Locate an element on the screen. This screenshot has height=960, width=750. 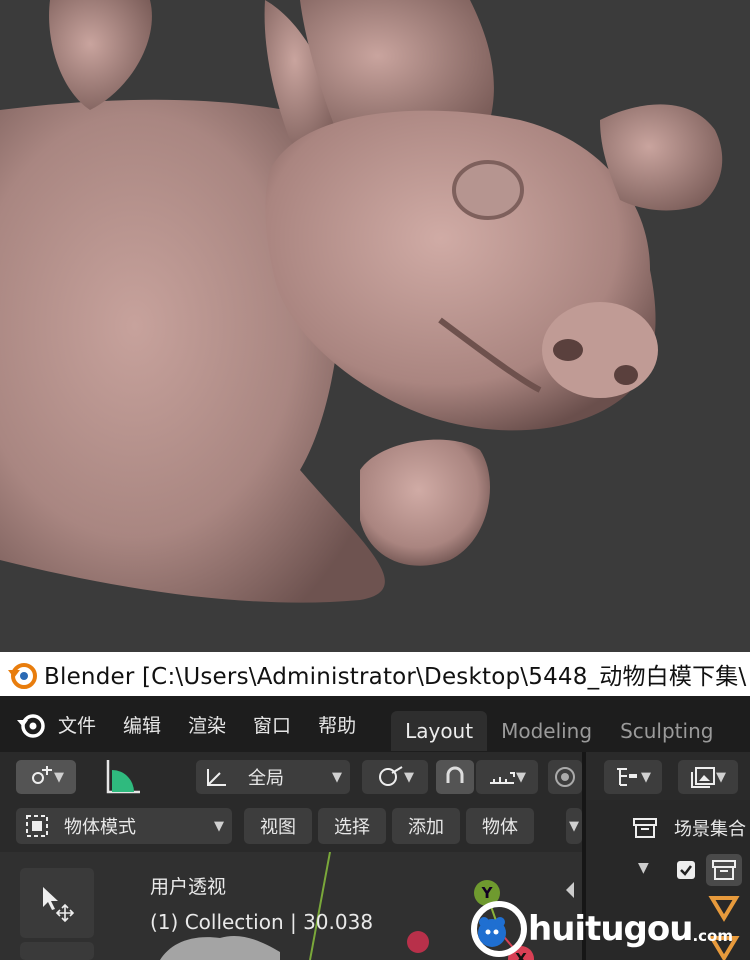
orientation-icon is located at coordinates (216, 777).